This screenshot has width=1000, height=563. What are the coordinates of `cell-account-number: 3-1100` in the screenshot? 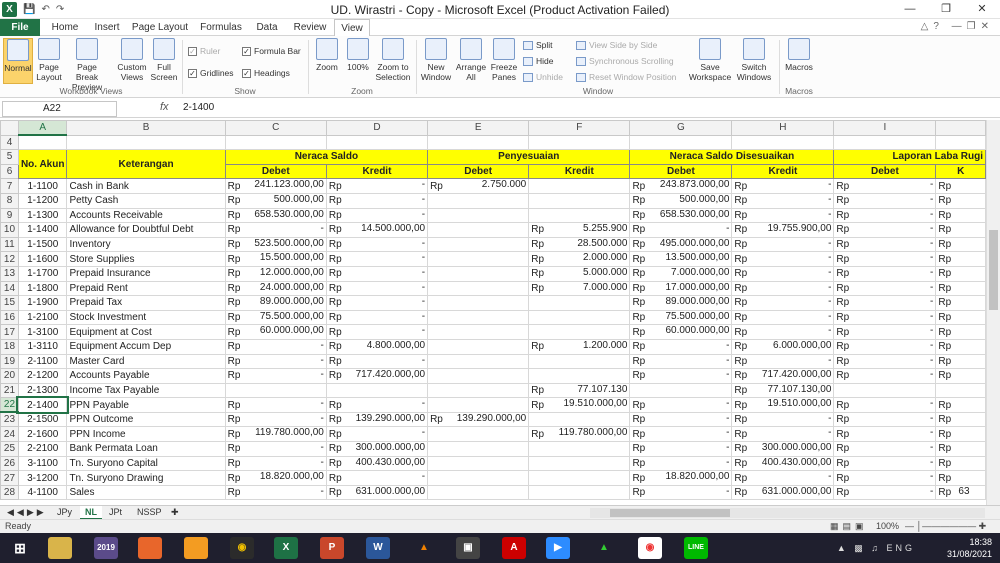 It's located at (42, 463).